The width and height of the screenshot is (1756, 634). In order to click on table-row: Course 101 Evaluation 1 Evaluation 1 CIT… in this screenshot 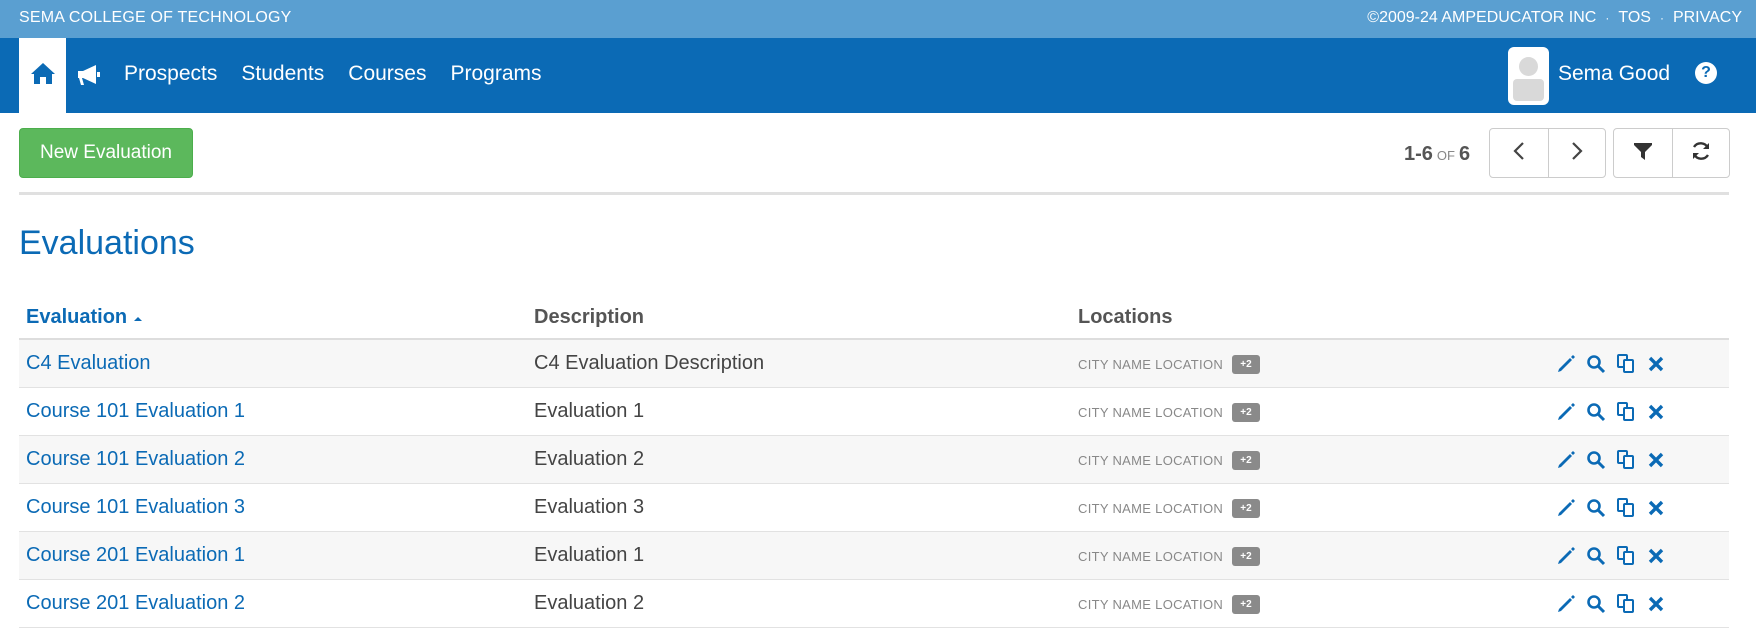, I will do `click(874, 412)`.